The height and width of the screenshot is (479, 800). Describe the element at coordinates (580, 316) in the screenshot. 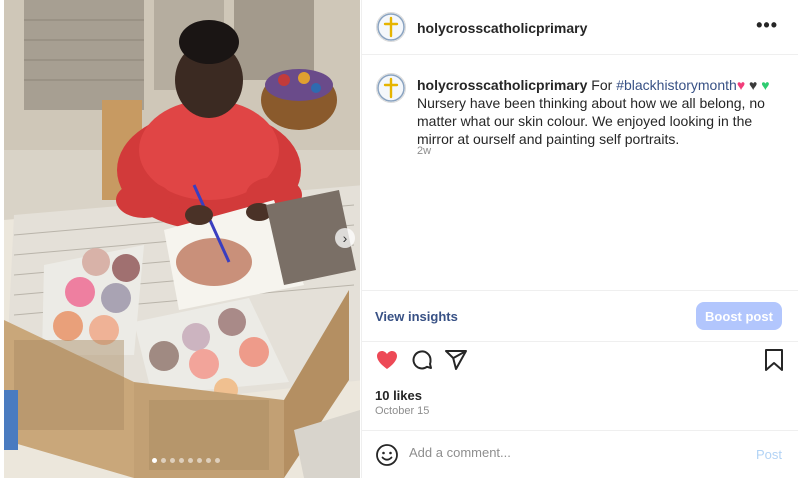

I see `insights-bar: View insights Boost post` at that location.